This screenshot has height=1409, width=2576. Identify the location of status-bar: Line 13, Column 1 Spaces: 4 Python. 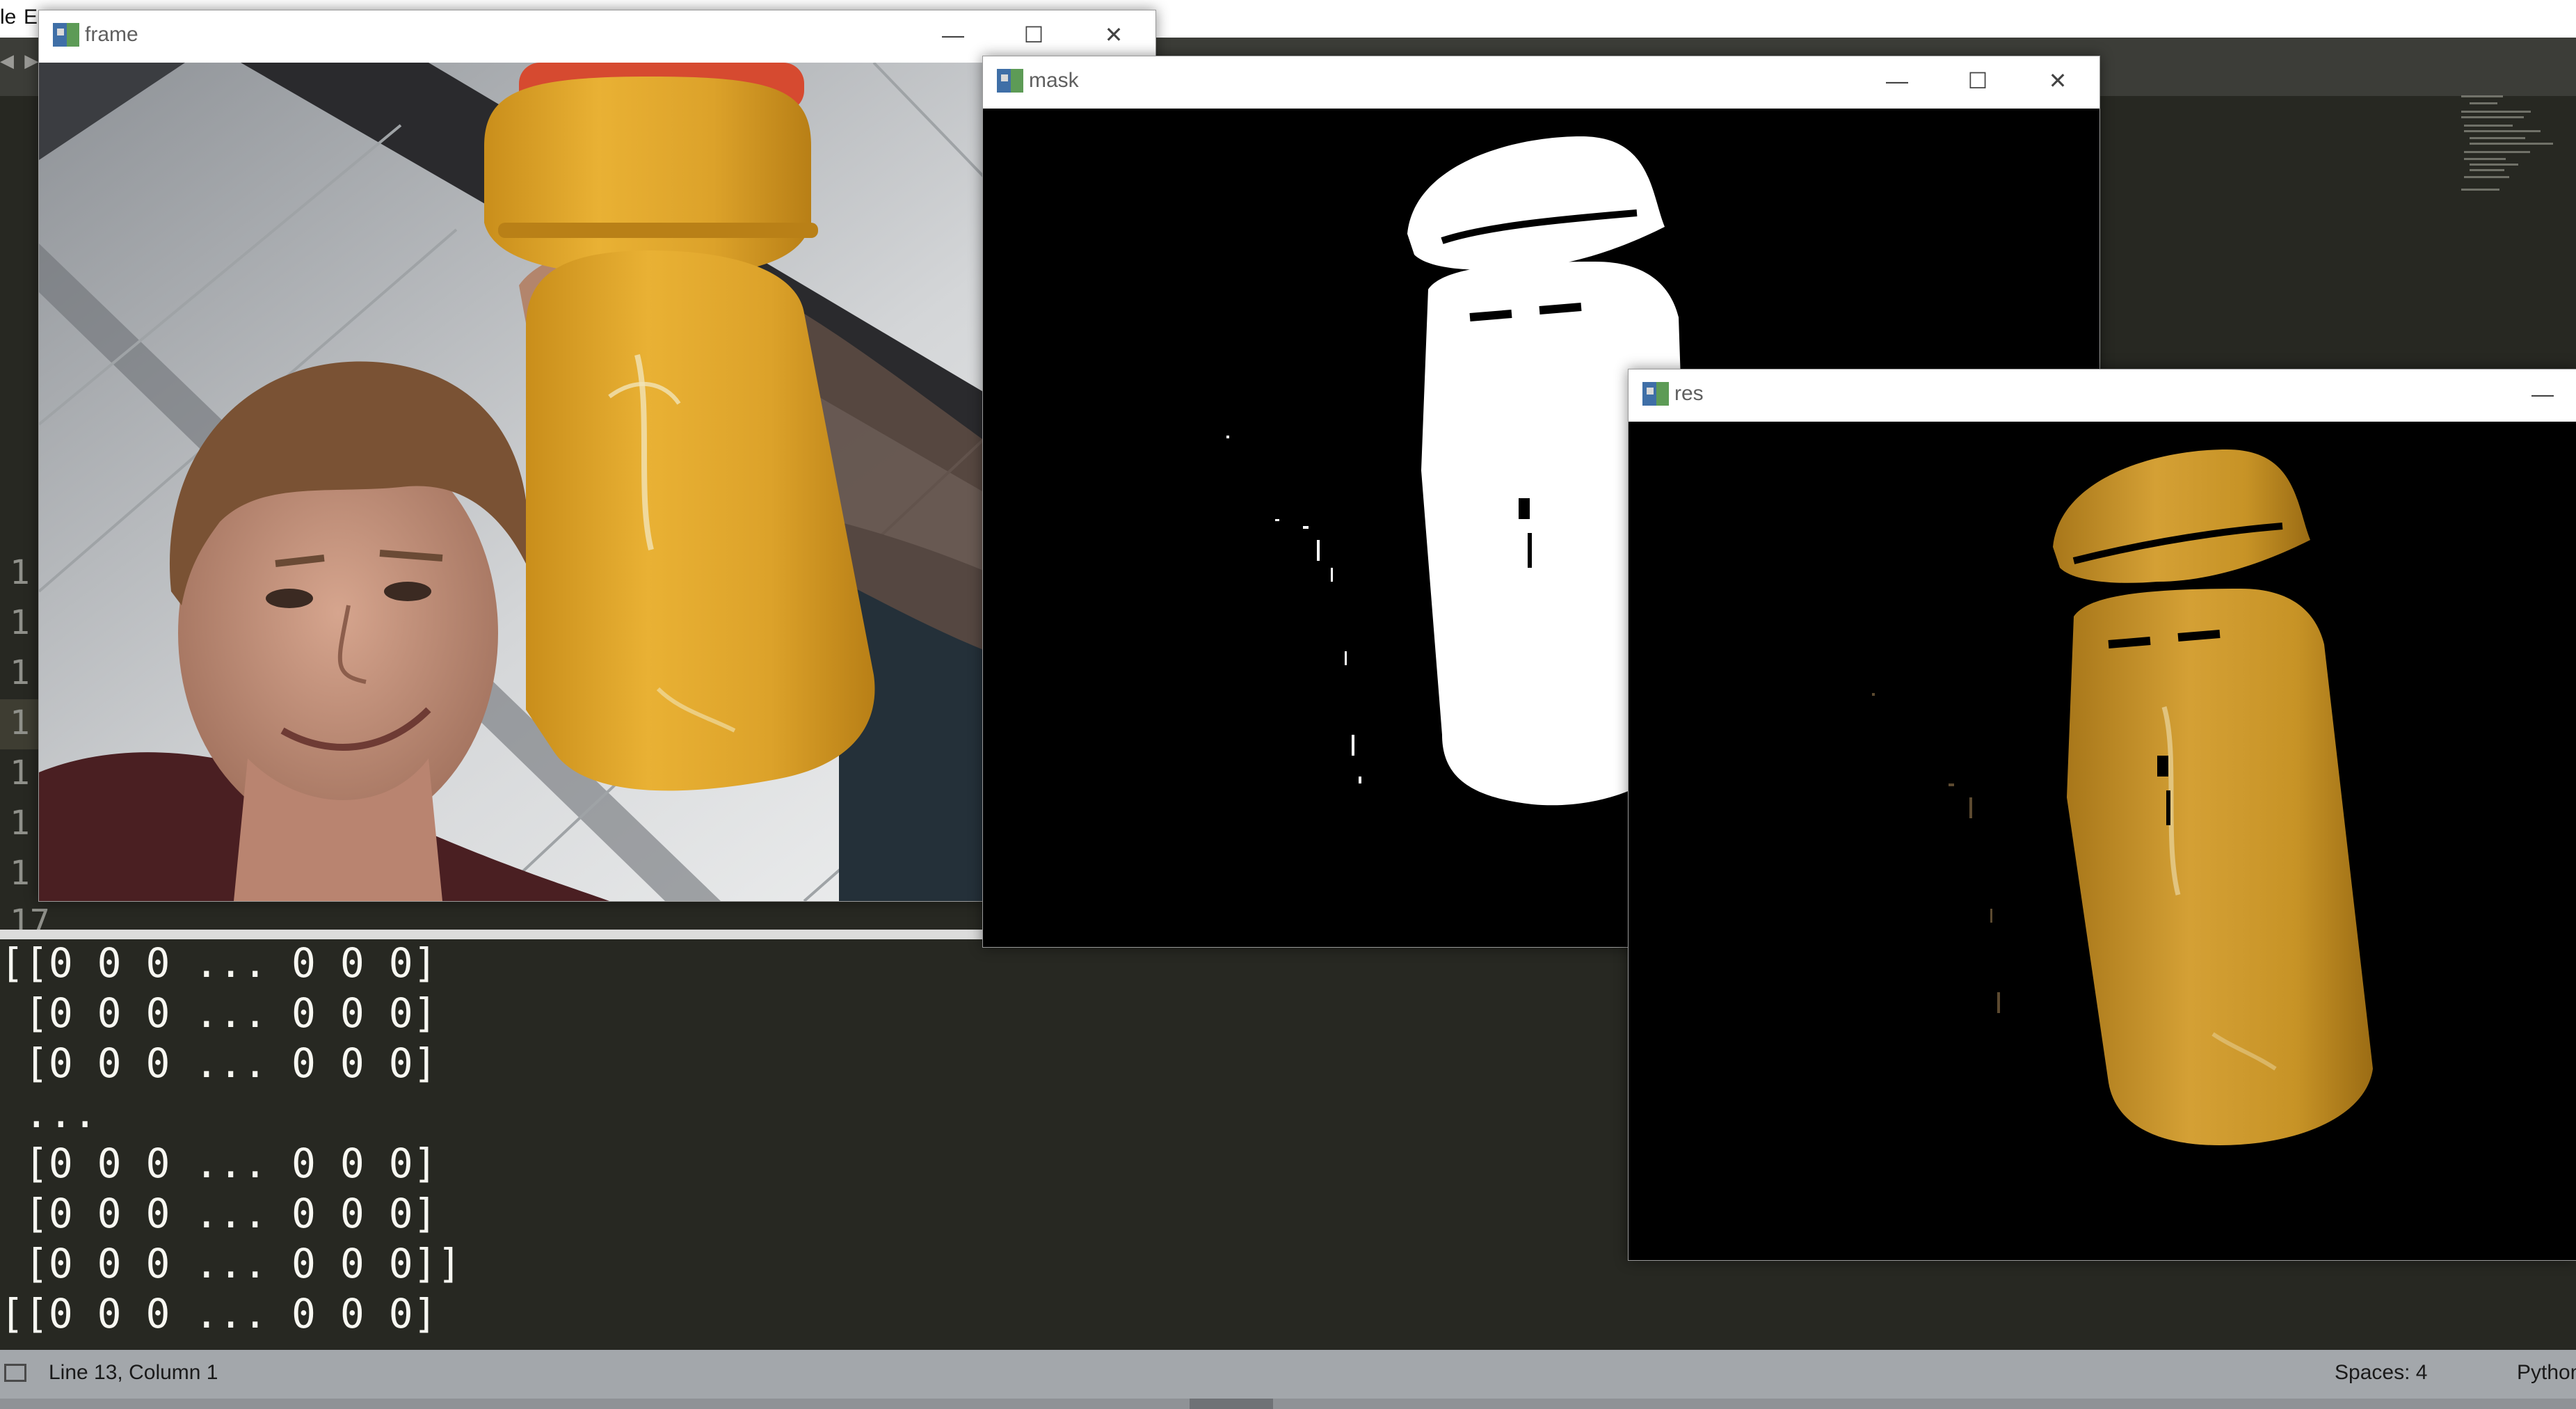
(1288, 1374).